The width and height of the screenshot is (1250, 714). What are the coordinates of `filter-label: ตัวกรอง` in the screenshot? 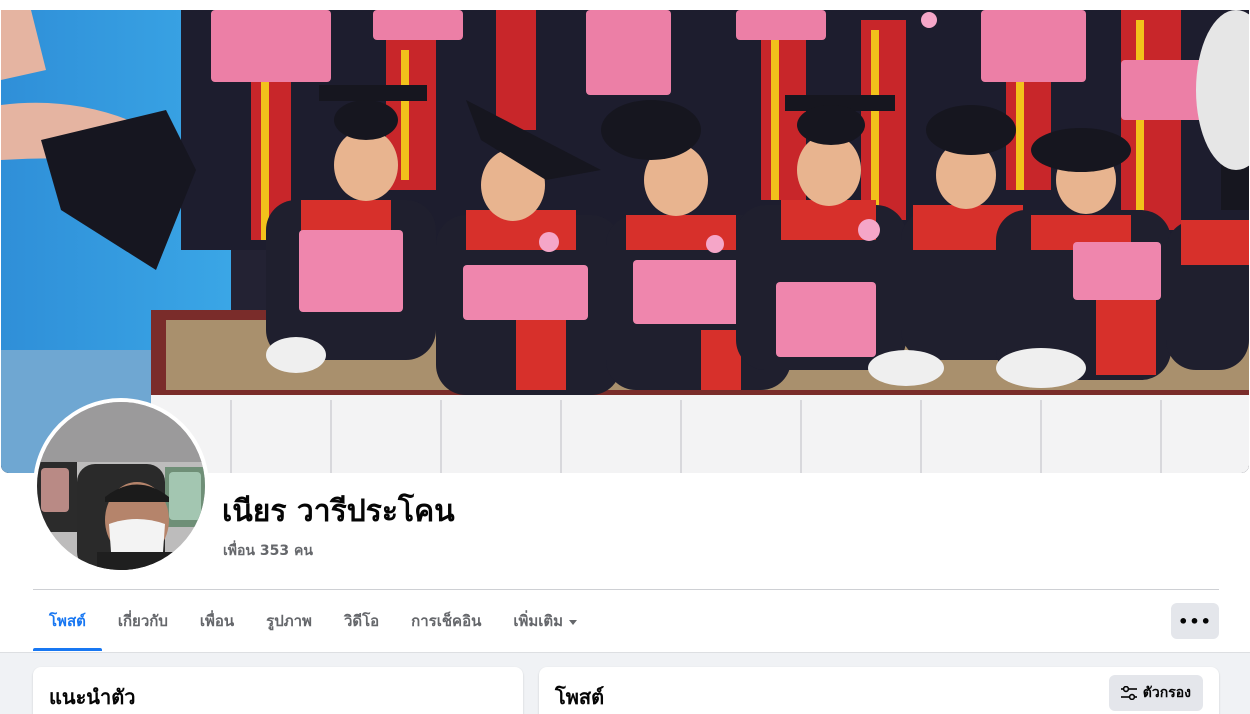 It's located at (1166, 693).